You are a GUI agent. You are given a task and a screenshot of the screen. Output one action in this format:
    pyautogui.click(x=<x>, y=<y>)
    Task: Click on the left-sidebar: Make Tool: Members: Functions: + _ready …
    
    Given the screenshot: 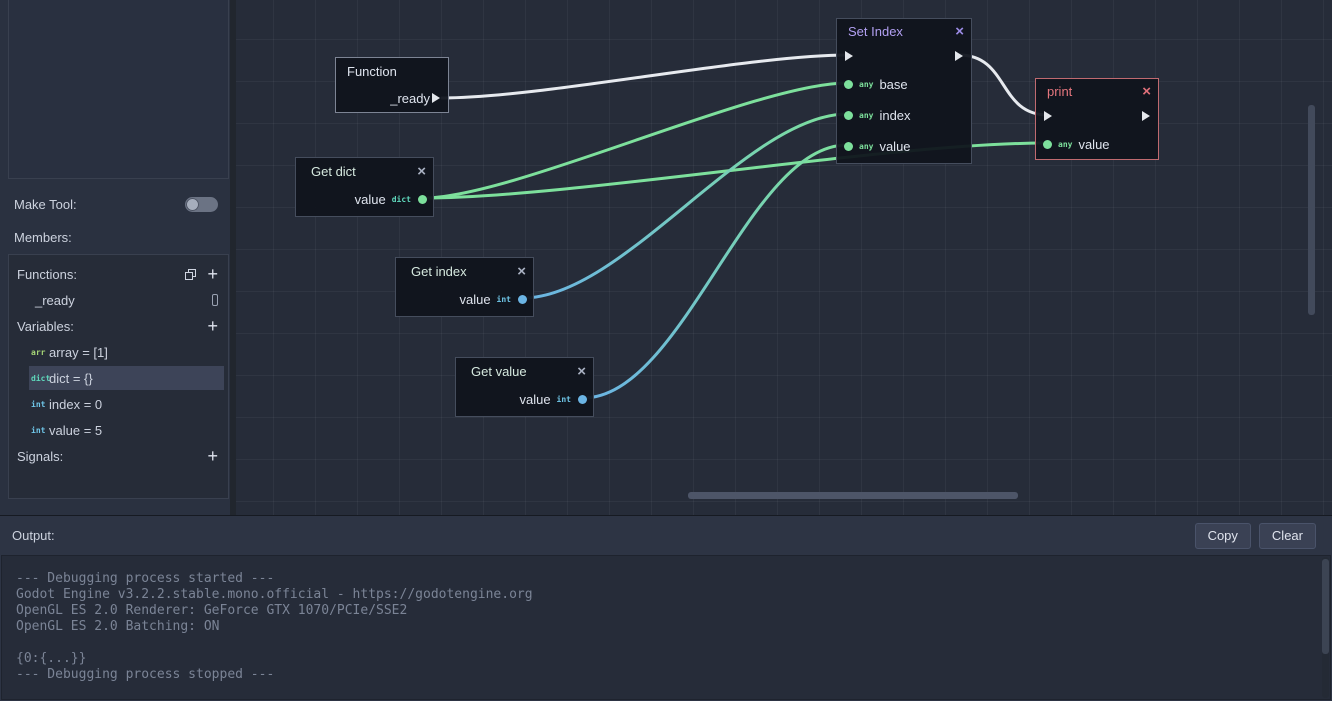 What is the action you would take?
    pyautogui.click(x=115, y=257)
    